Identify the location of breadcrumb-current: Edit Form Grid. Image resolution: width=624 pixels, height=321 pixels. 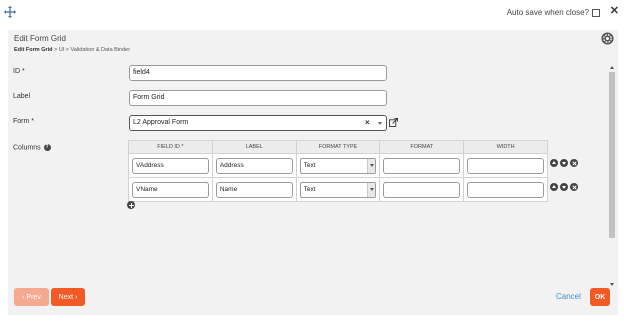
(33, 50).